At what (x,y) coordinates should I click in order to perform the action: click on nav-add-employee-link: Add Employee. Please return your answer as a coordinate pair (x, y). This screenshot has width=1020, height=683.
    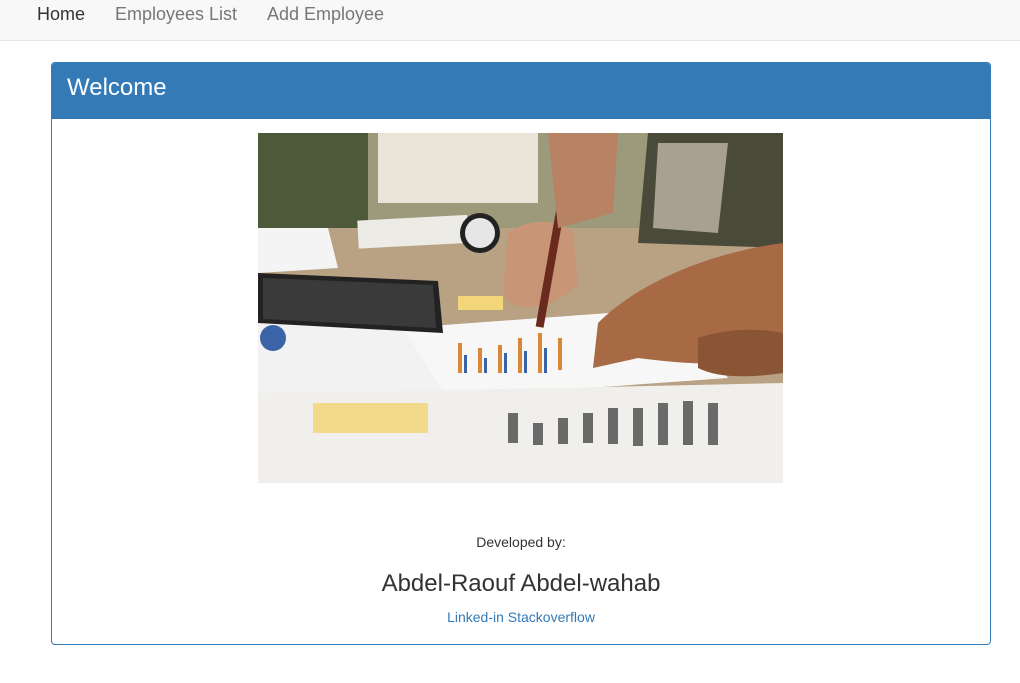
    Looking at the image, I should click on (325, 14).